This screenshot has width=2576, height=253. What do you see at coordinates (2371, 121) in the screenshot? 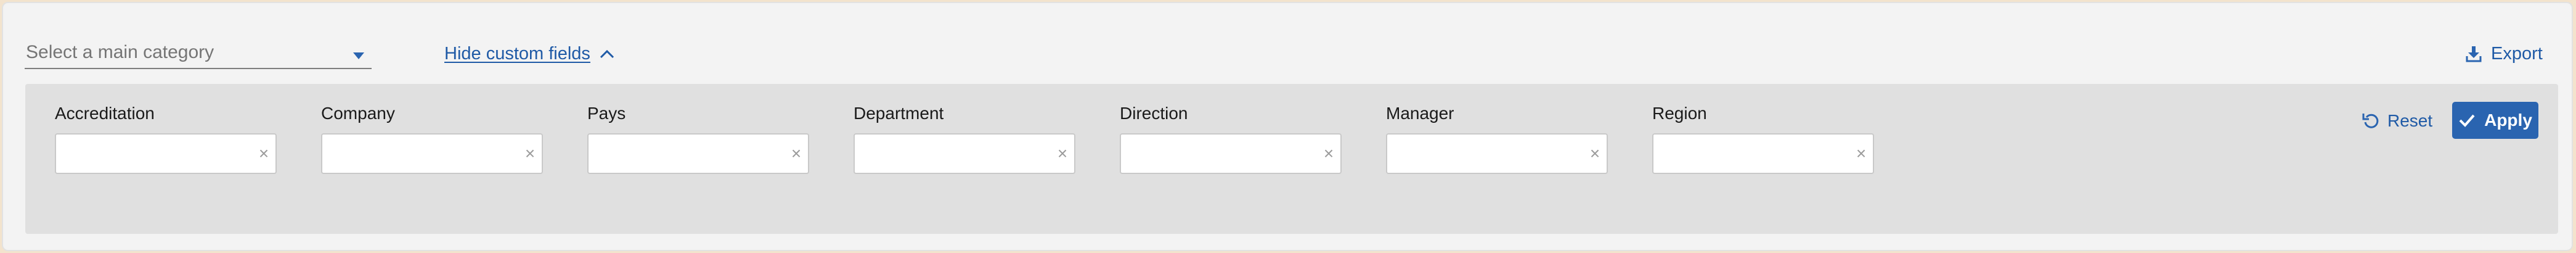
I see `undo-icon` at bounding box center [2371, 121].